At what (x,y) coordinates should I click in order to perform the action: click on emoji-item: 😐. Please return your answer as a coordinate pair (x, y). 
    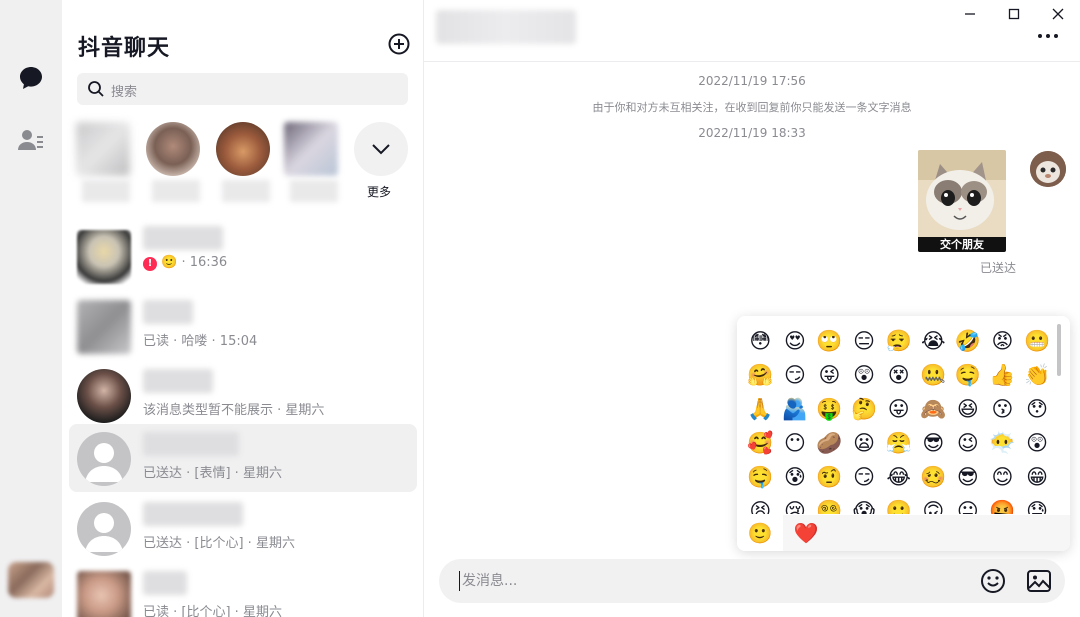
    Looking at the image, I should click on (968, 504).